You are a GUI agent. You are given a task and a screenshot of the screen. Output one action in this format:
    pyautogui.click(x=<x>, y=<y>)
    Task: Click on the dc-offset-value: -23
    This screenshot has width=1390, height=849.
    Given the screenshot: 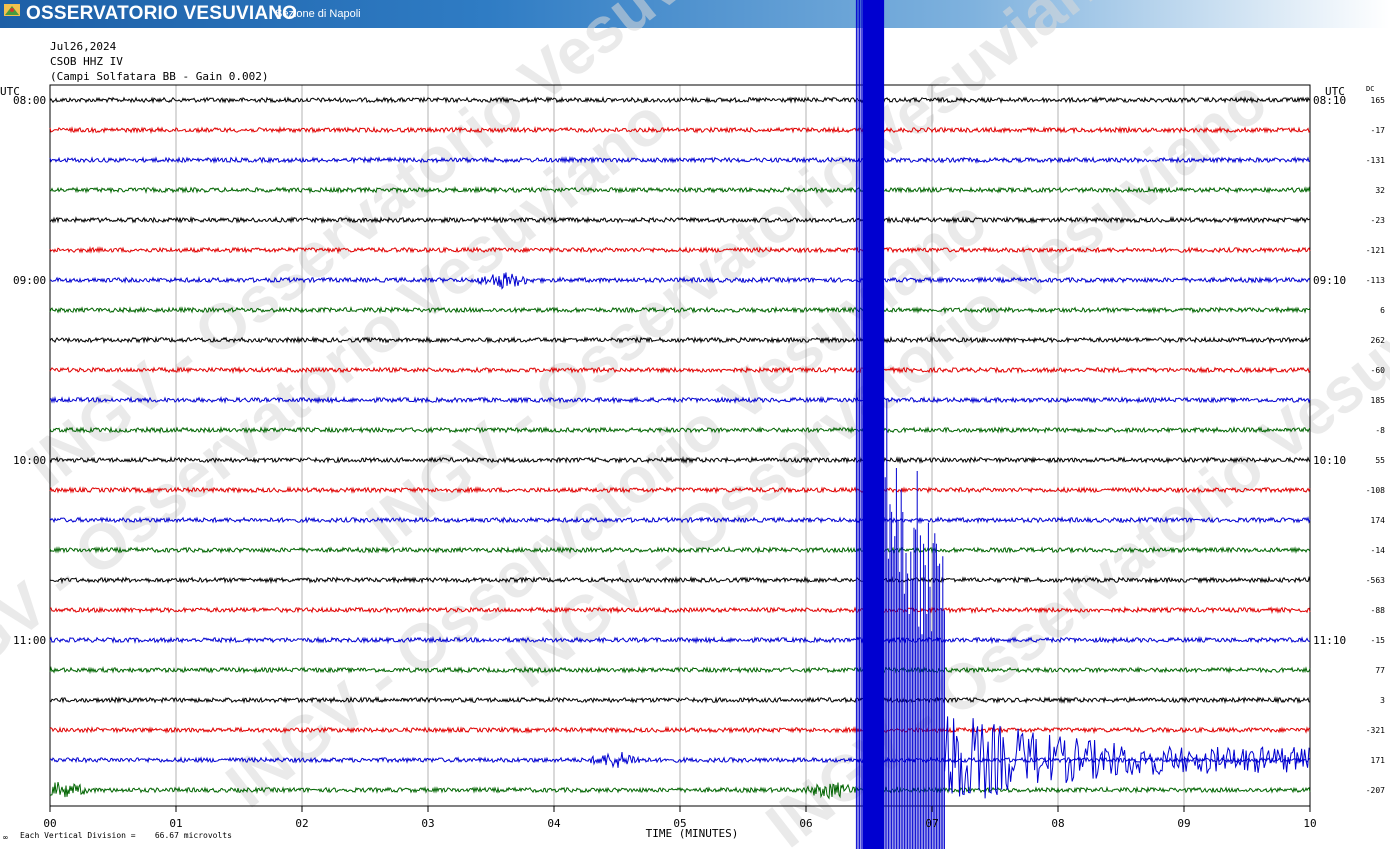 What is the action you would take?
    pyautogui.click(x=1378, y=220)
    